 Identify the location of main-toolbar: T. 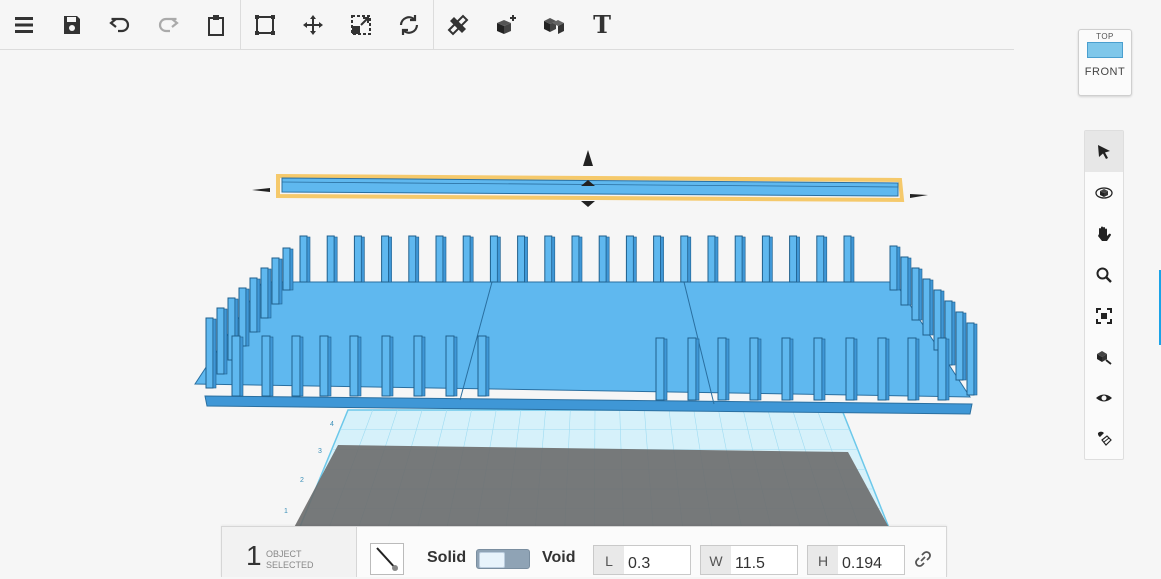
(507, 25).